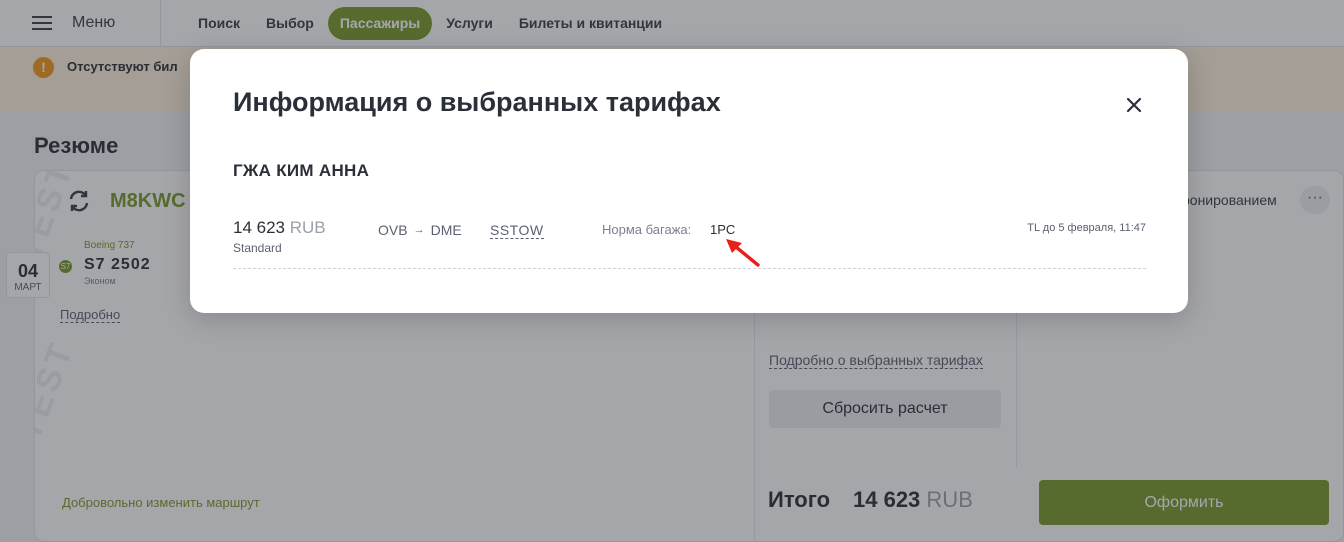  What do you see at coordinates (393, 230) in the screenshot?
I see `route-origin: OVB` at bounding box center [393, 230].